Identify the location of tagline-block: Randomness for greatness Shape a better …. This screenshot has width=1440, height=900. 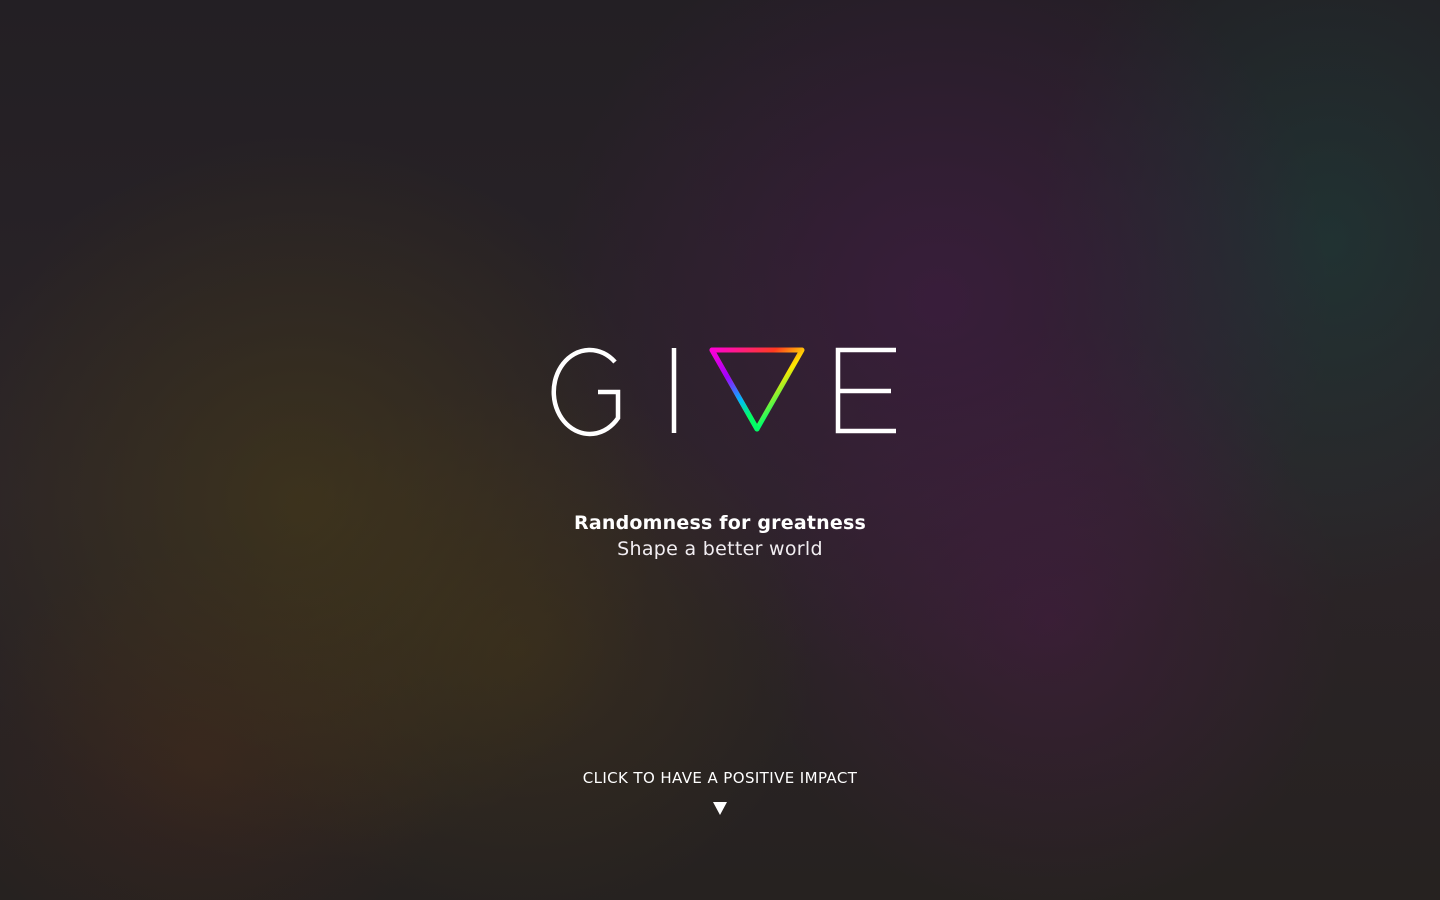
(720, 535).